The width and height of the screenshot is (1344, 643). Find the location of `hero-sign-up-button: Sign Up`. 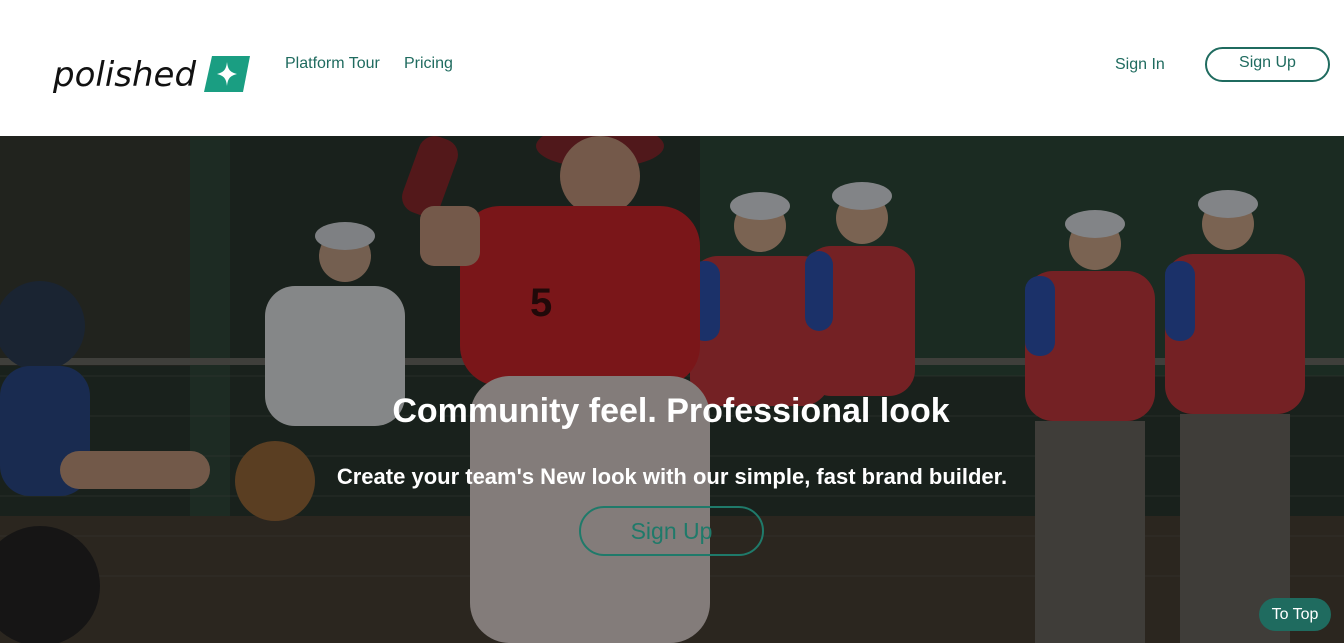

hero-sign-up-button: Sign Up is located at coordinates (671, 531).